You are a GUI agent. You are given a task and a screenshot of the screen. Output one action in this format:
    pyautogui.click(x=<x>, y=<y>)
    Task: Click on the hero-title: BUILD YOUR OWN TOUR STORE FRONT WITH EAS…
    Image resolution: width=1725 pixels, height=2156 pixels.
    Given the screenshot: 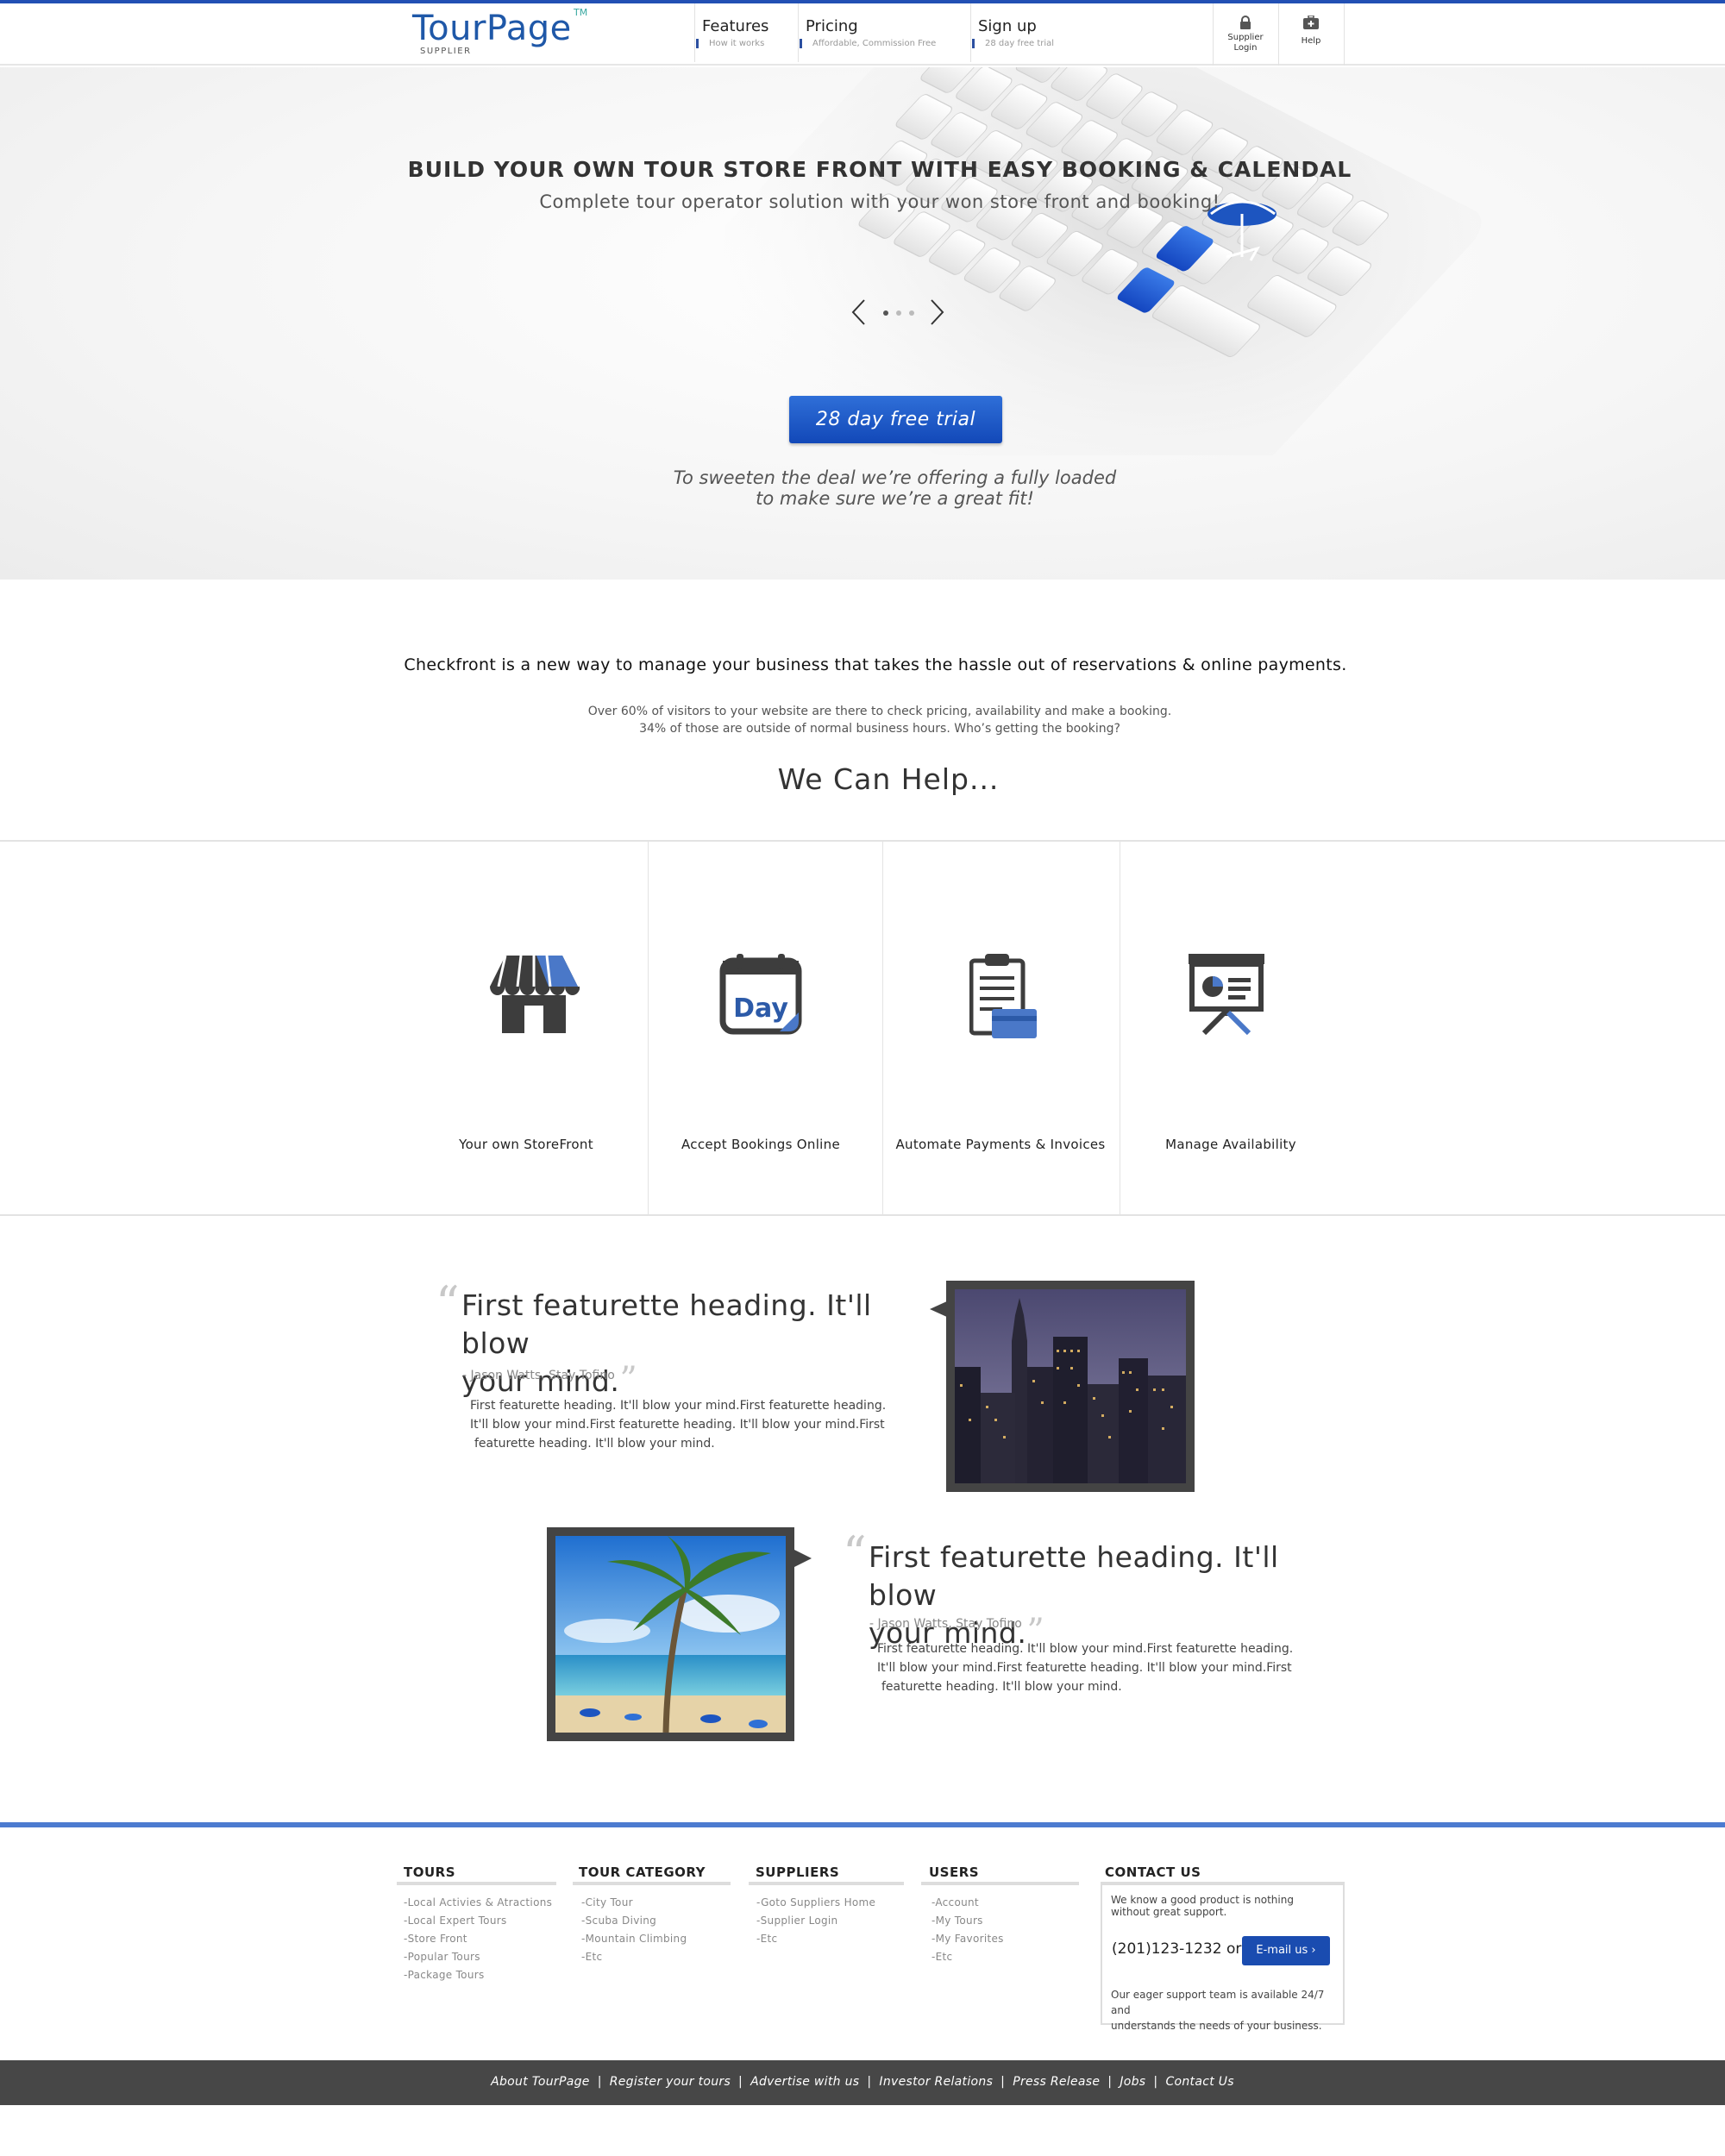 What is the action you would take?
    pyautogui.click(x=880, y=169)
    